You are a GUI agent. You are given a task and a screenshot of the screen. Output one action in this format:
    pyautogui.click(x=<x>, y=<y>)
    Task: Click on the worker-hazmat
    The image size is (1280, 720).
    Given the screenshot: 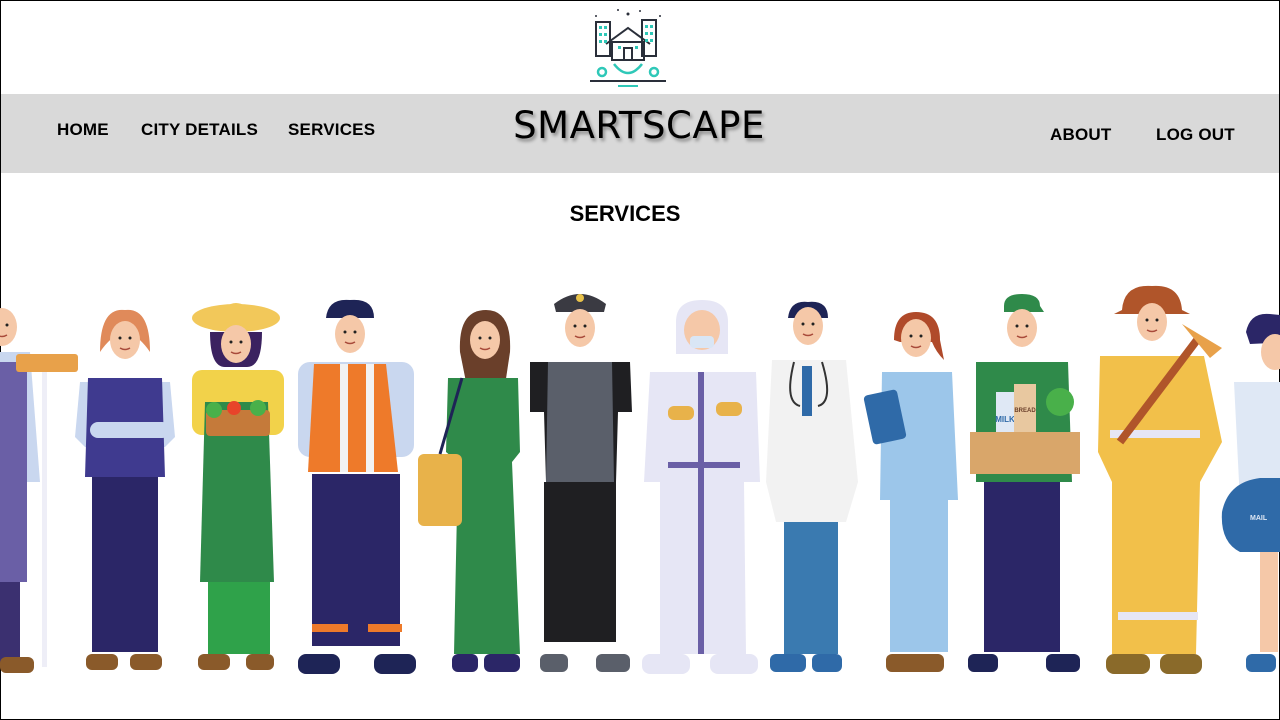 What is the action you would take?
    pyautogui.click(x=701, y=487)
    